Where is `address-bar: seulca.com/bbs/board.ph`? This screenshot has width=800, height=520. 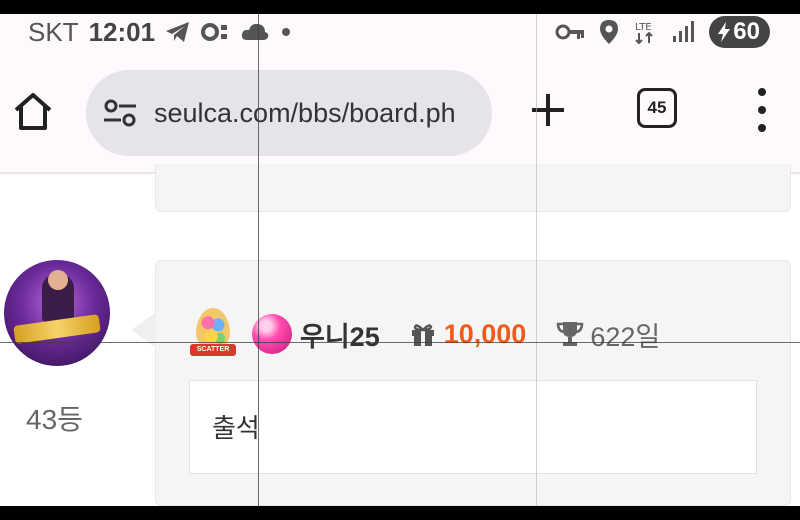 address-bar: seulca.com/bbs/board.ph is located at coordinates (289, 113).